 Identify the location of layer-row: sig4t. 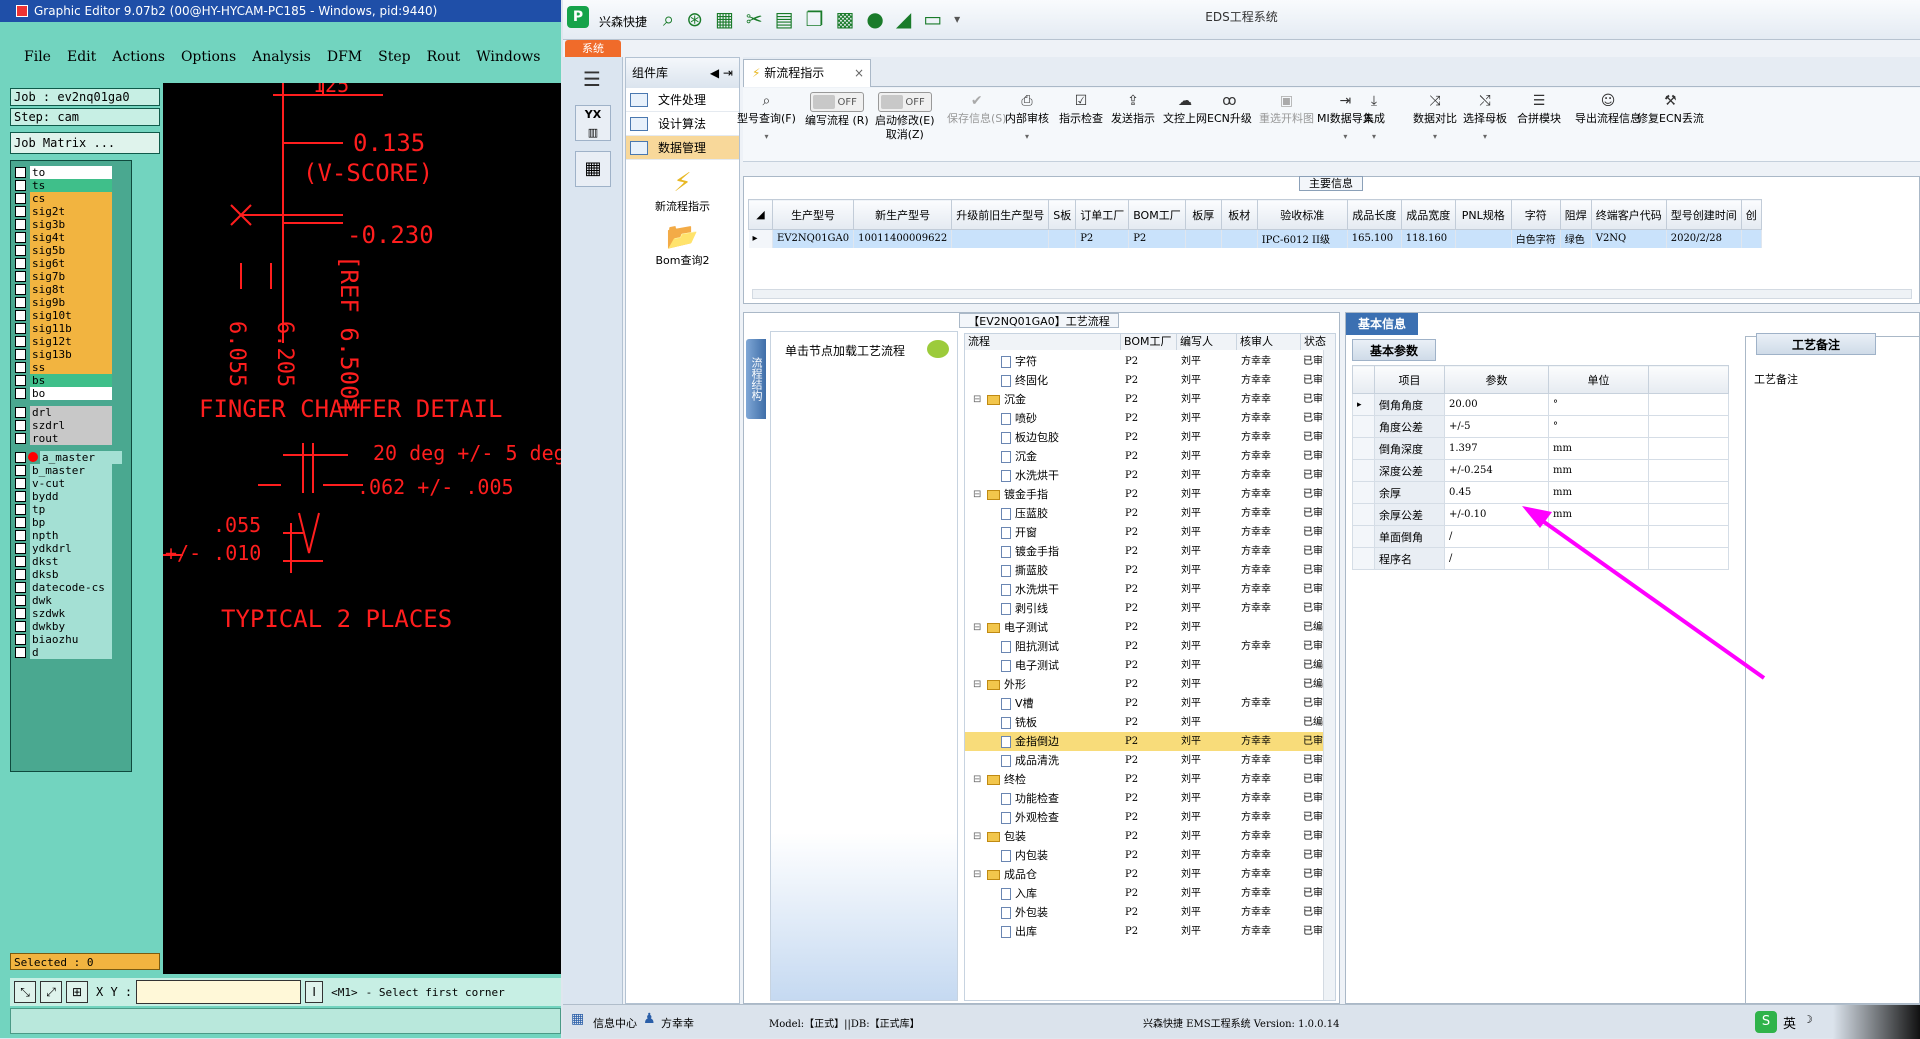
(63, 237).